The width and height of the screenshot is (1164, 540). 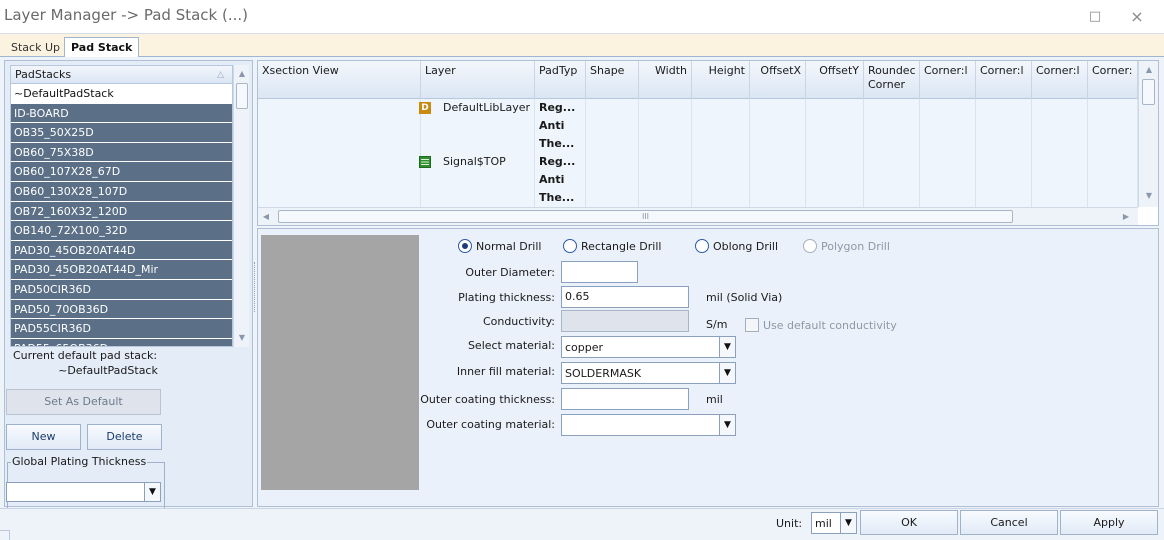 I want to click on grid-hscrollbar: ◀ III ▶, so click(x=698, y=216).